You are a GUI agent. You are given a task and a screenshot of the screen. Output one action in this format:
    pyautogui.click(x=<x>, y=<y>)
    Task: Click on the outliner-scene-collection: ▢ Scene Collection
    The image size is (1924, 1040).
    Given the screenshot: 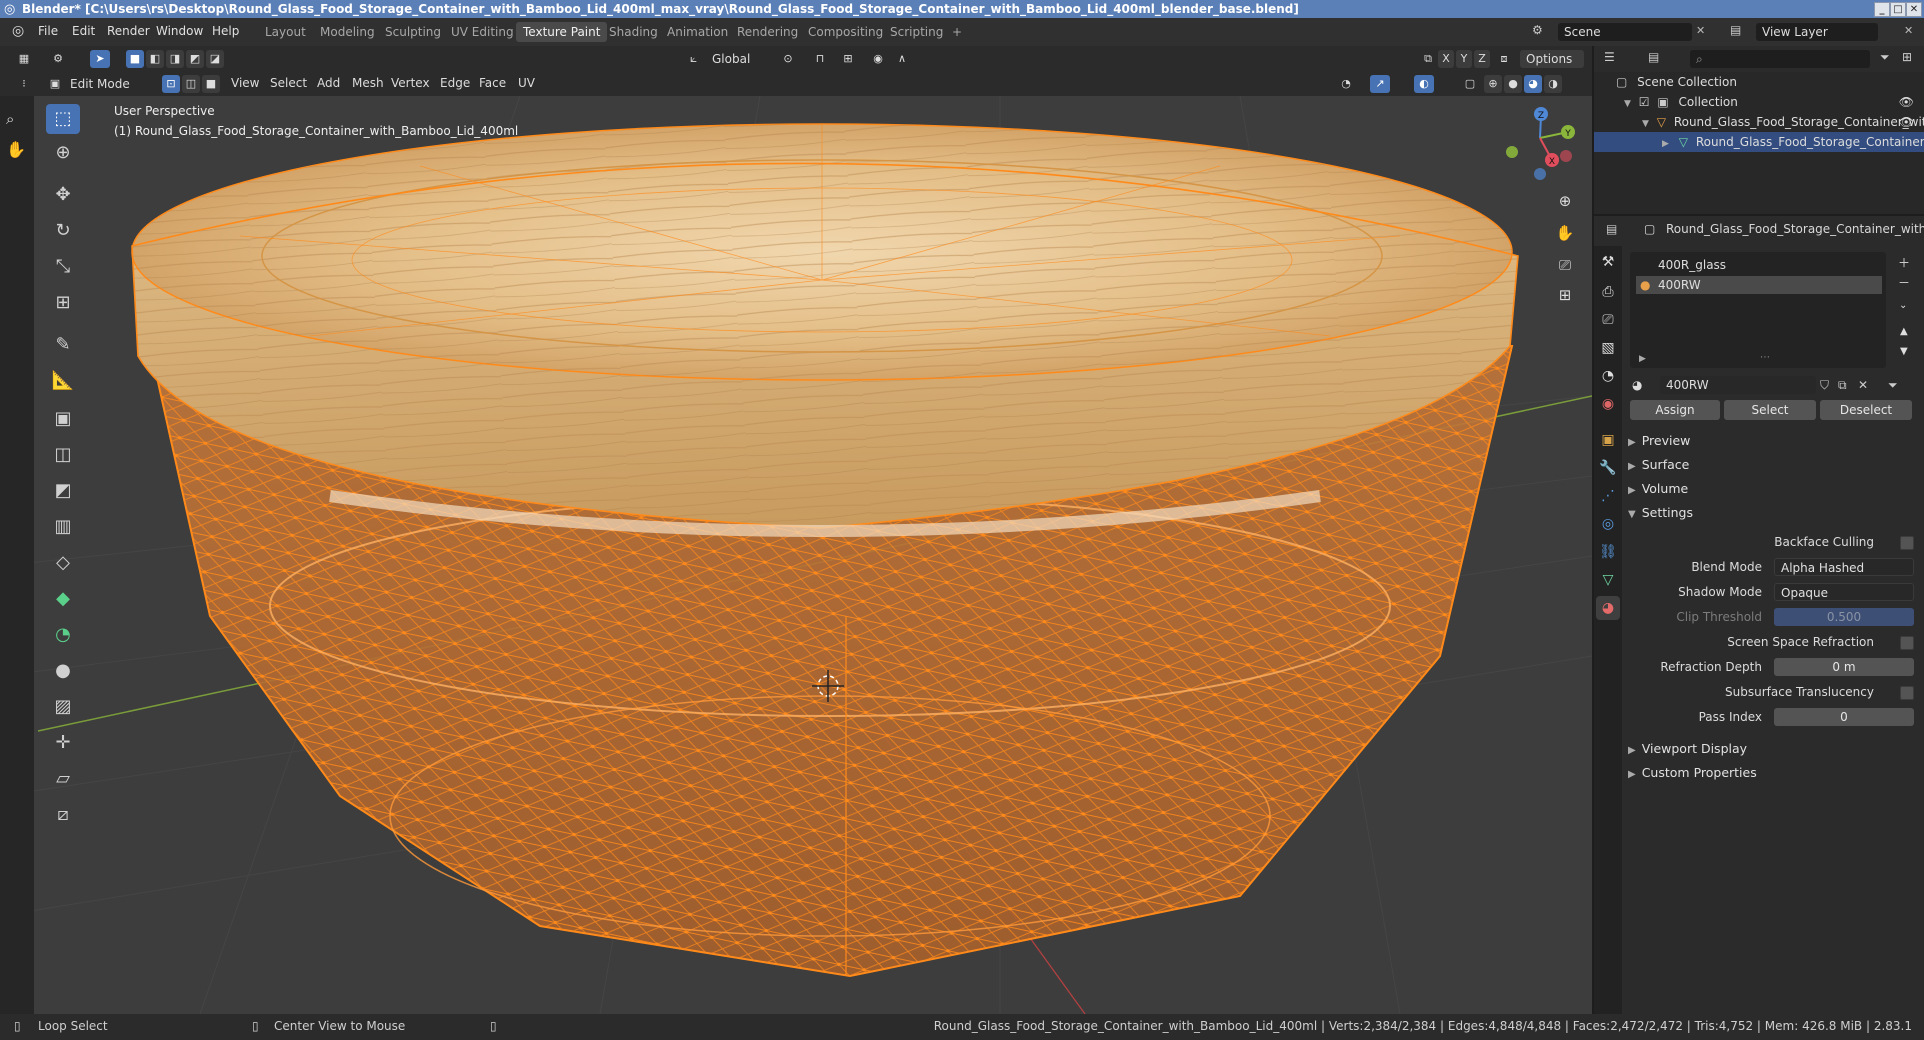 What is the action you would take?
    pyautogui.click(x=1759, y=82)
    